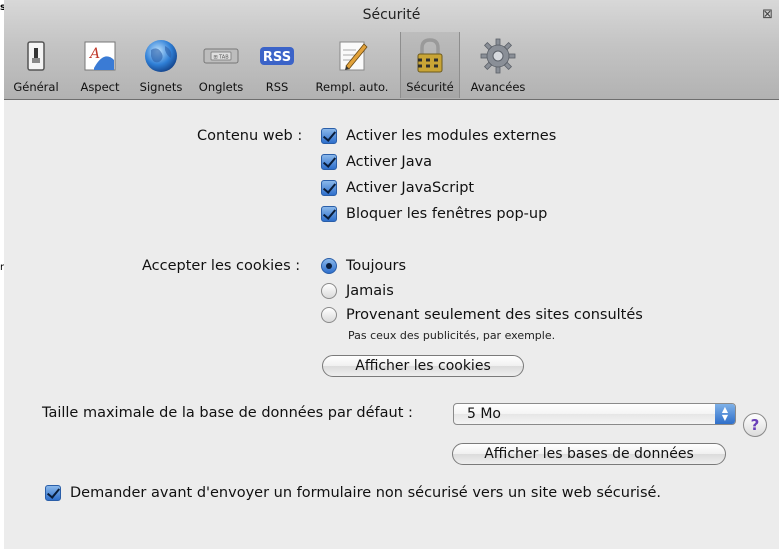  I want to click on cookies-always-label: Toujours, so click(376, 266).